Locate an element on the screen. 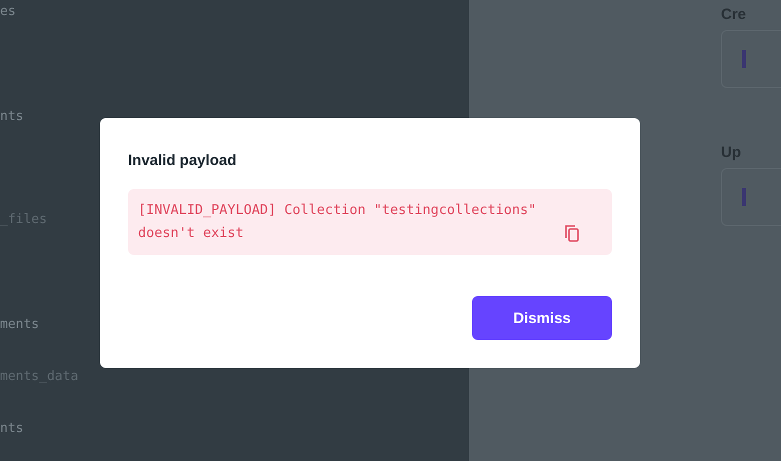 The width and height of the screenshot is (781, 461). field-name: ments is located at coordinates (20, 325).